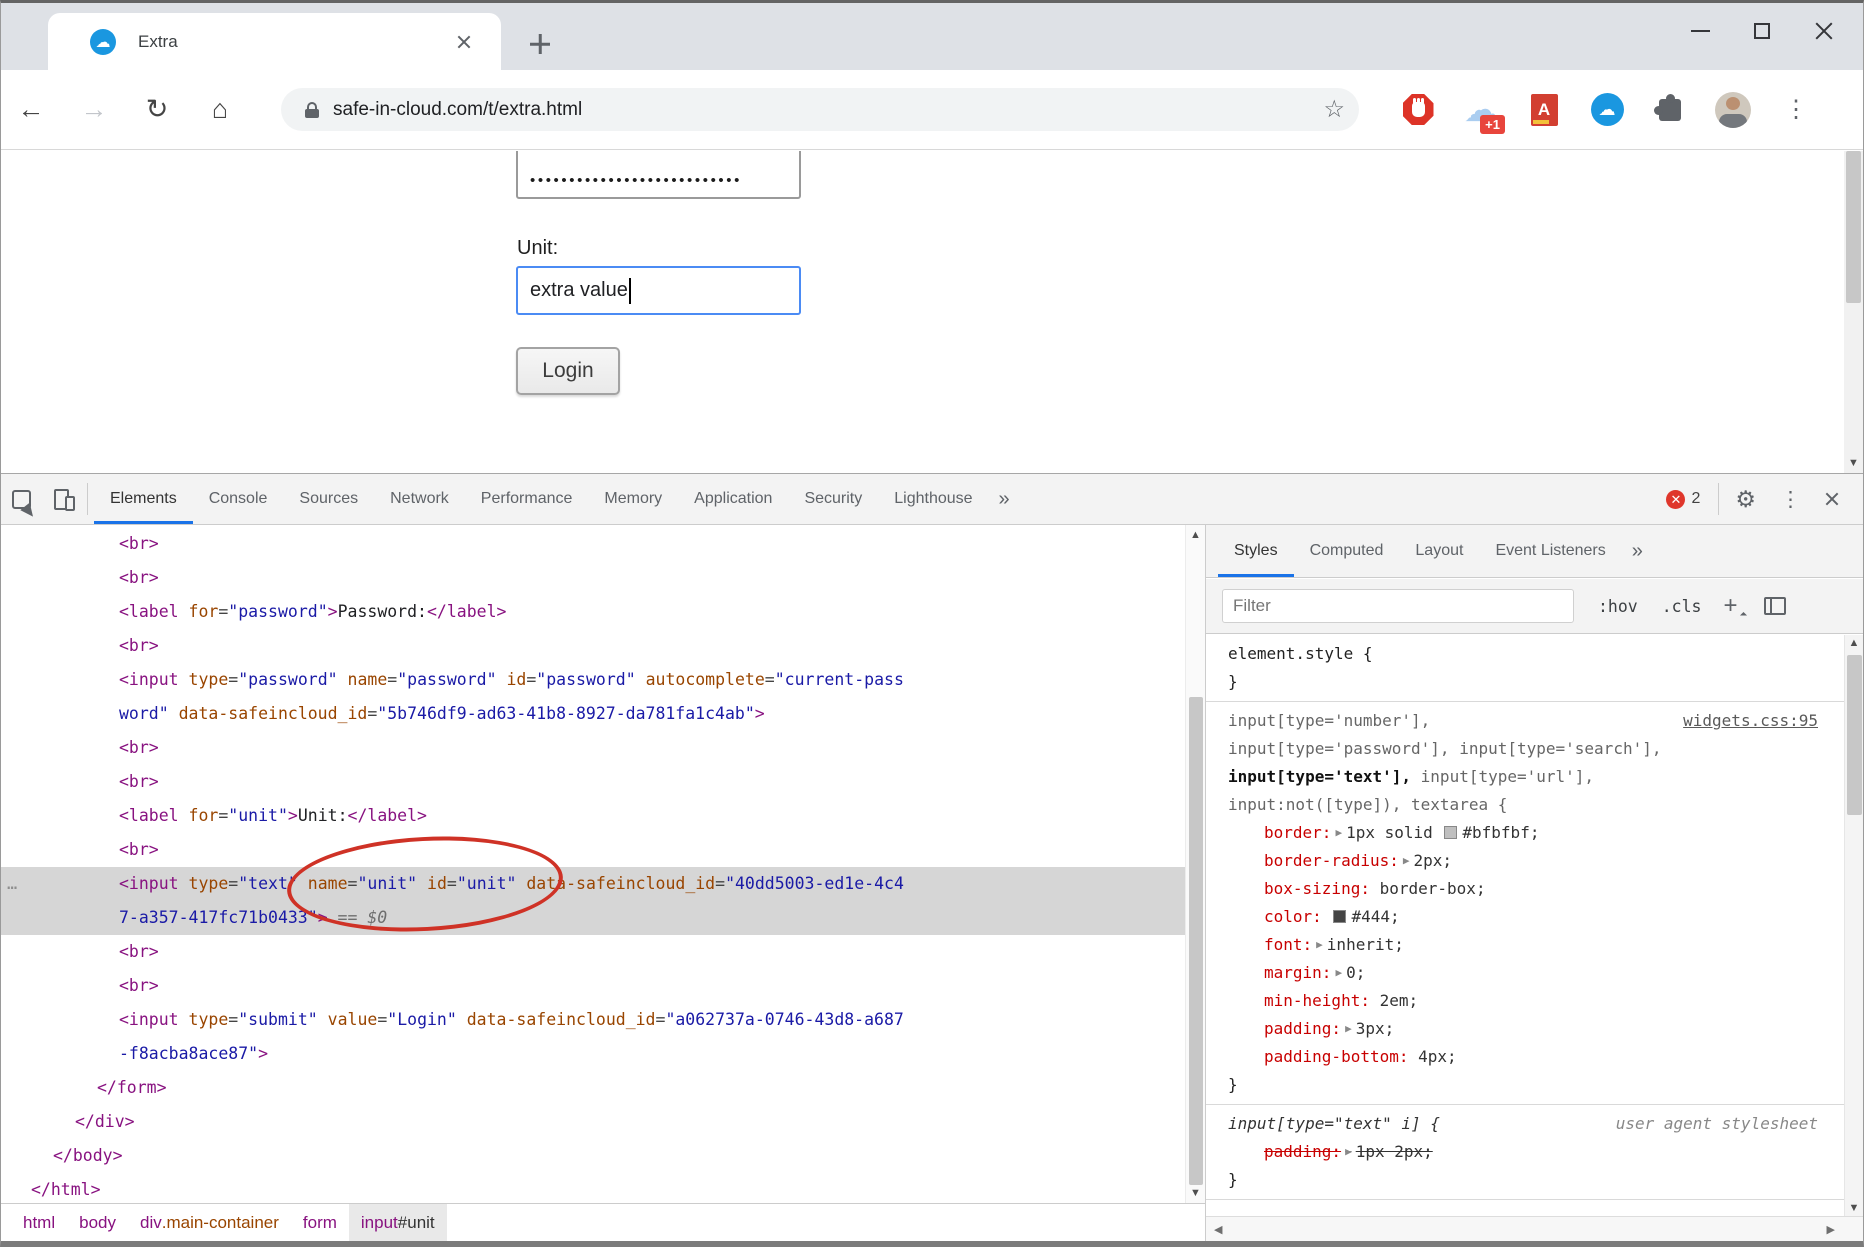  I want to click on minimize-button, so click(1700, 30).